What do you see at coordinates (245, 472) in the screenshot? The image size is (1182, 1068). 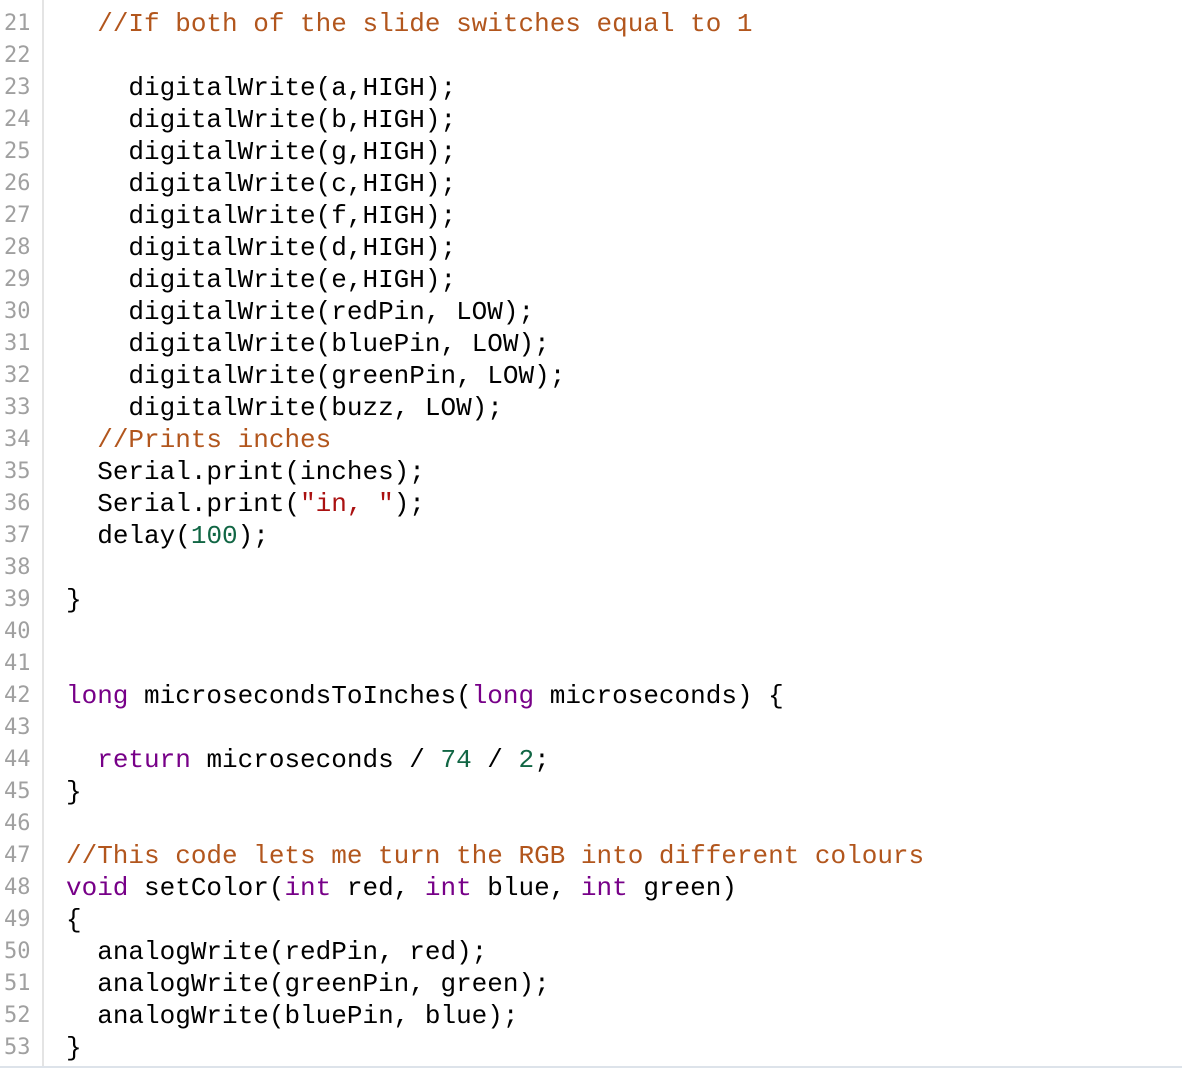 I see `code-text: Serial.print(inches);` at bounding box center [245, 472].